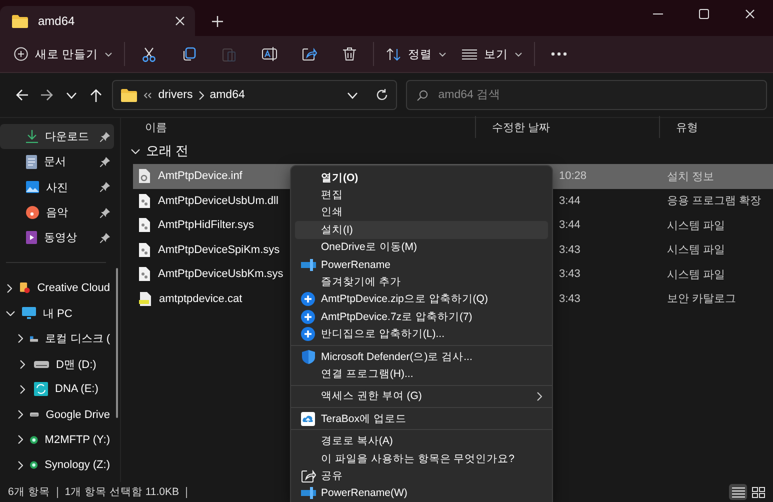 This screenshot has width=773, height=502. Describe the element at coordinates (96, 95) in the screenshot. I see `up-arrow-icon` at that location.